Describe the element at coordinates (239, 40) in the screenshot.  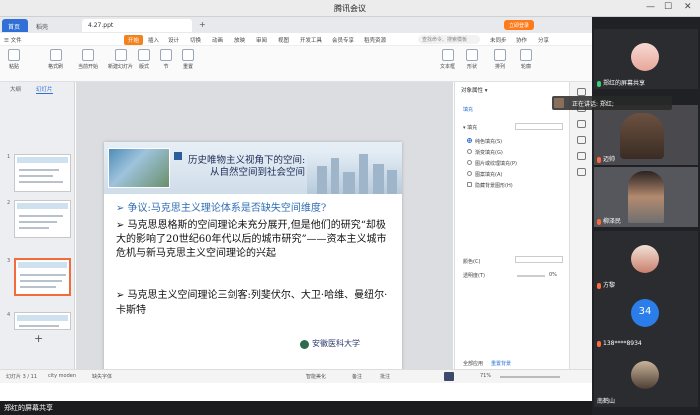
I see `menu-slideshow: 放映` at that location.